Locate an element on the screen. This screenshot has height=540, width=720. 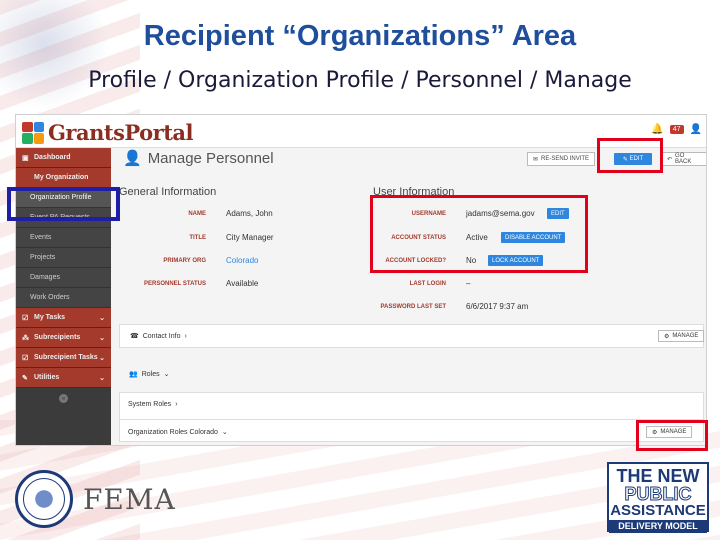
flag-canton is located at coordinates (55, 55).